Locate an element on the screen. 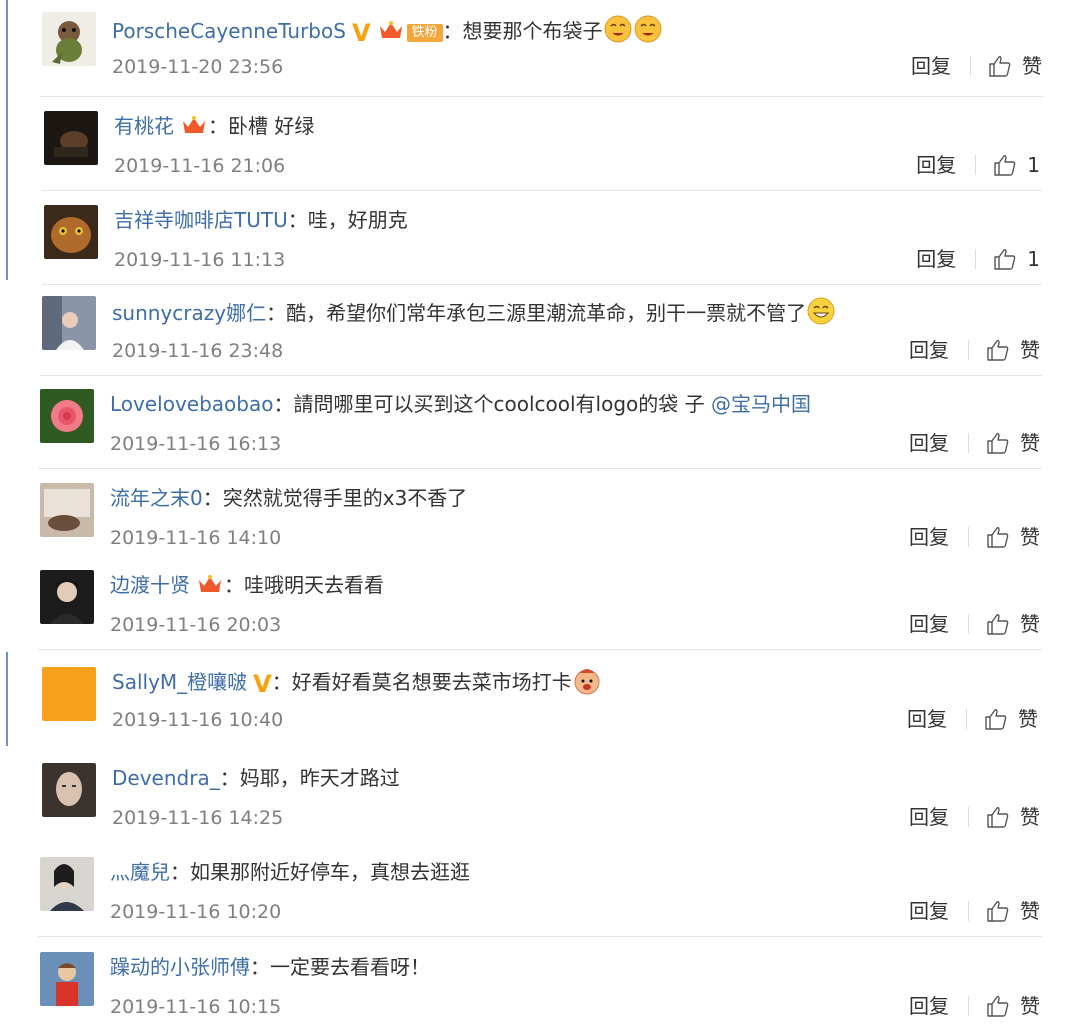 The height and width of the screenshot is (1034, 1080). comment-body: 哇，好朋克 is located at coordinates (357, 220).